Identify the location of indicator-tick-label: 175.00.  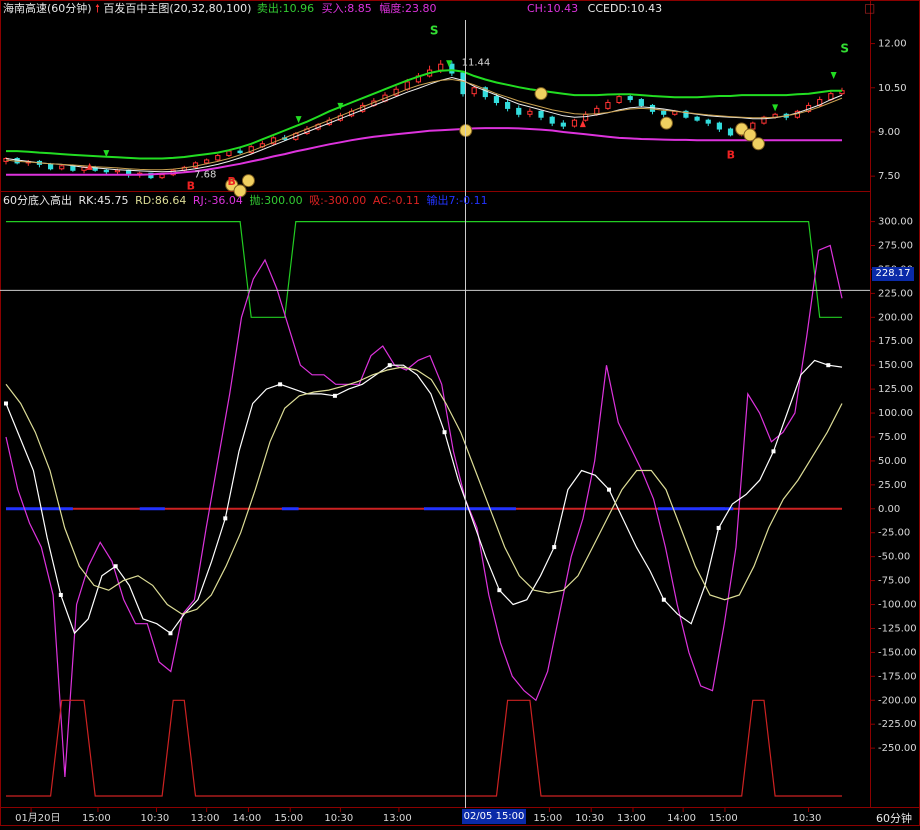
(895, 341).